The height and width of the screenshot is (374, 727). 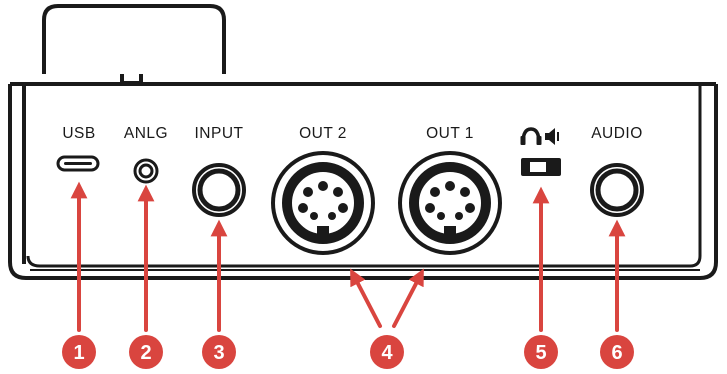 I want to click on callout-badge-3: 3, so click(x=219, y=352).